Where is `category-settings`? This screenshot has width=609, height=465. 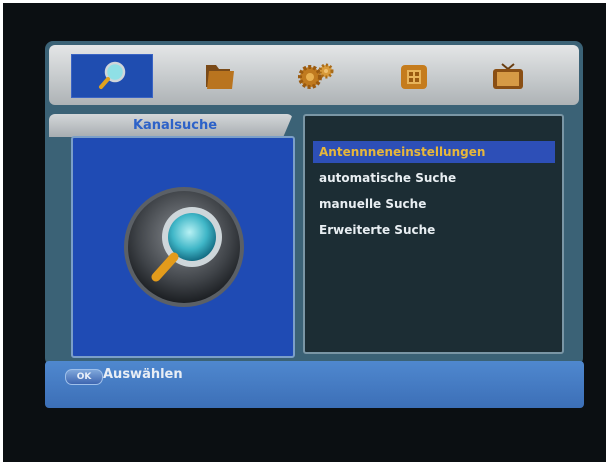 category-settings is located at coordinates (316, 76).